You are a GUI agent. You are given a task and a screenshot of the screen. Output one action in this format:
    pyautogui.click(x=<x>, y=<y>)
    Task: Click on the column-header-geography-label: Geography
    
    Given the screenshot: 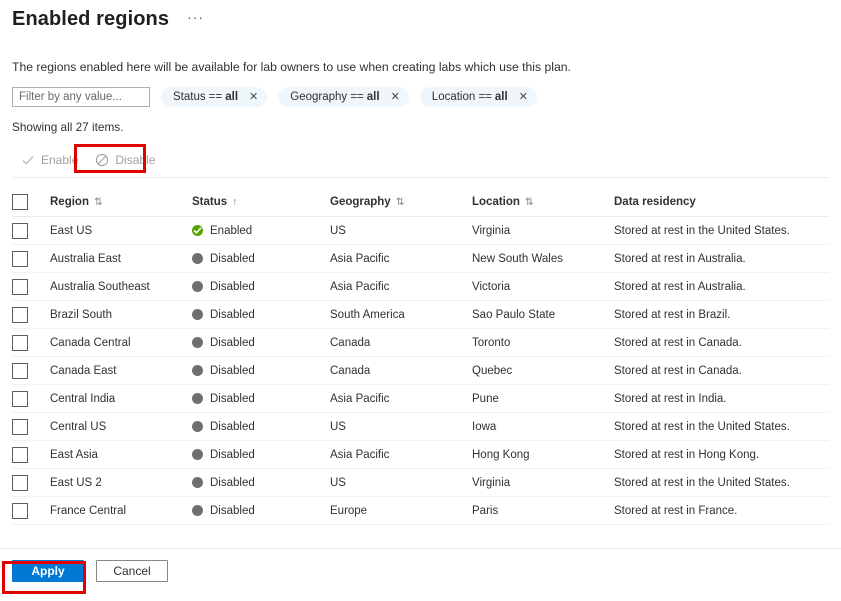 What is the action you would take?
    pyautogui.click(x=360, y=202)
    